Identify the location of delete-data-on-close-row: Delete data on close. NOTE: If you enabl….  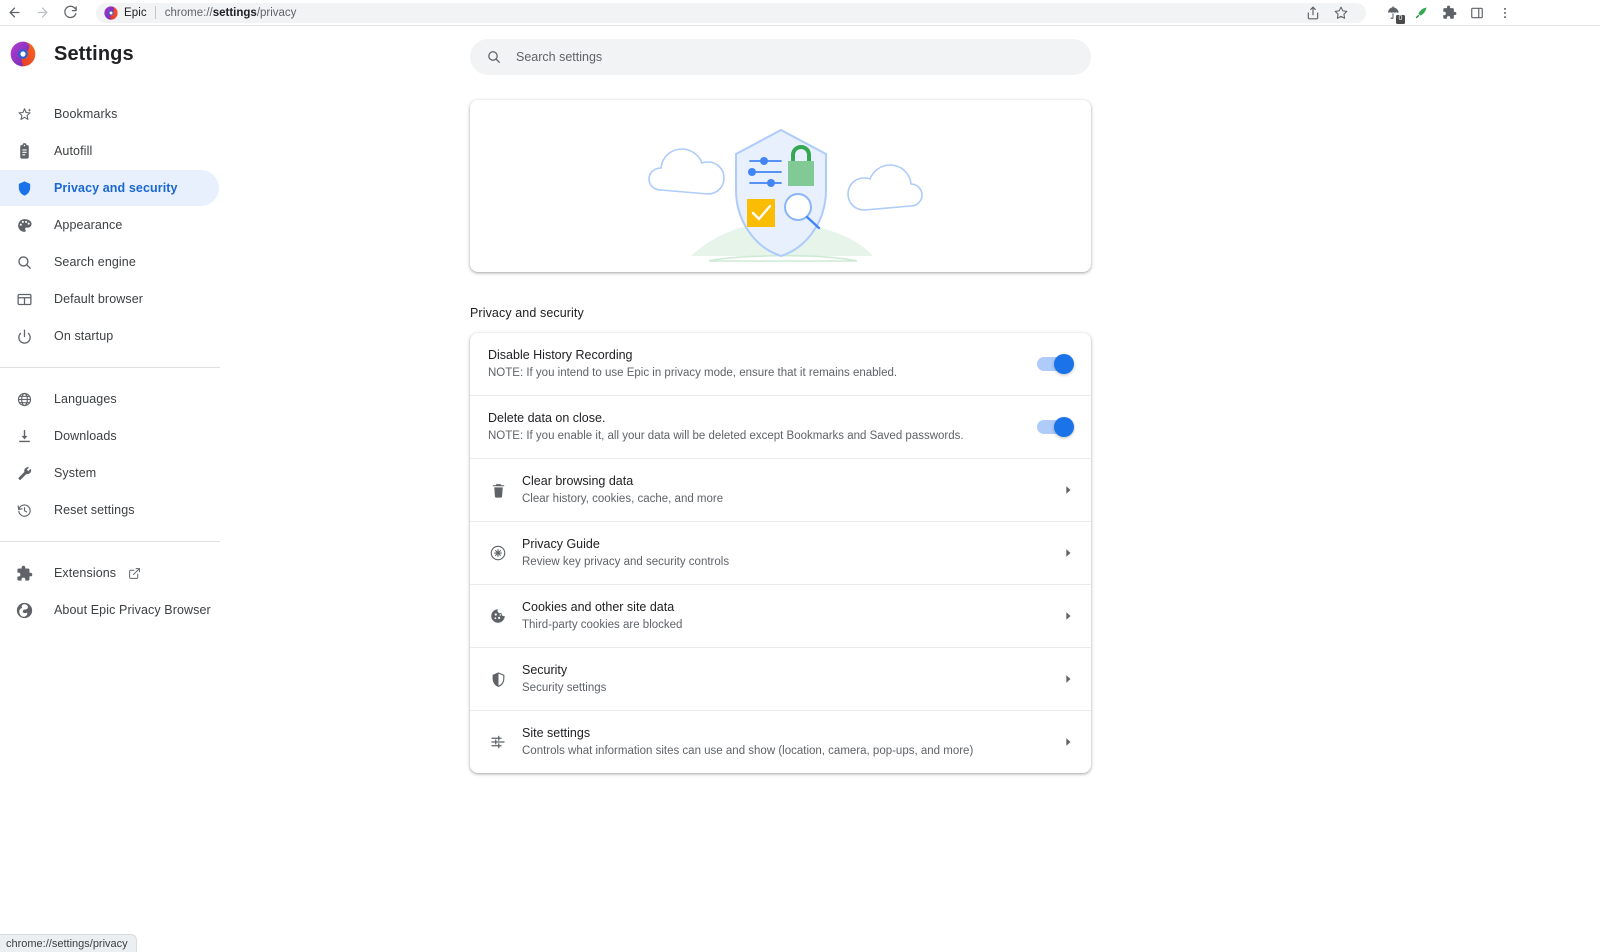
(780, 427).